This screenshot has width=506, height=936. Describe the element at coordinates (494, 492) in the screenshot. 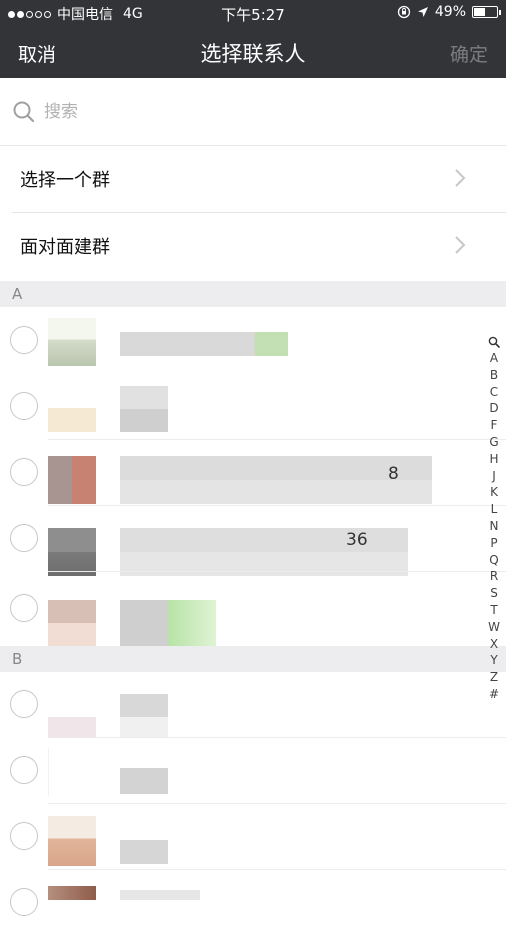

I see `index-letter: K` at that location.